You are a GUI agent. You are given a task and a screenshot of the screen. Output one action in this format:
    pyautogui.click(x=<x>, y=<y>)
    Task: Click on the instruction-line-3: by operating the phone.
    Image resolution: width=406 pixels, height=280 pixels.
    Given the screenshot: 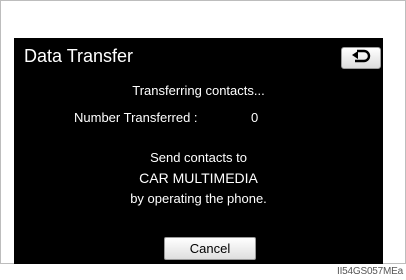 What is the action you would take?
    pyautogui.click(x=198, y=198)
    